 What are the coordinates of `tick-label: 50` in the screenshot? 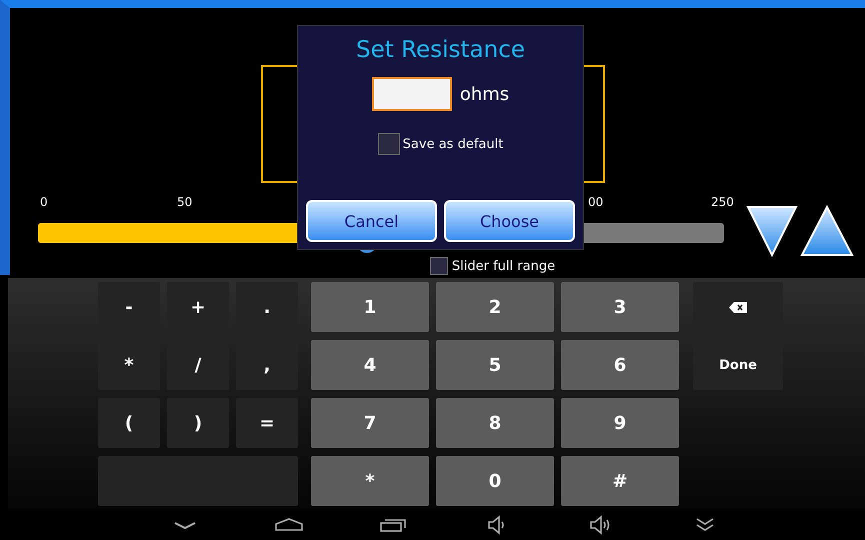 It's located at (184, 203).